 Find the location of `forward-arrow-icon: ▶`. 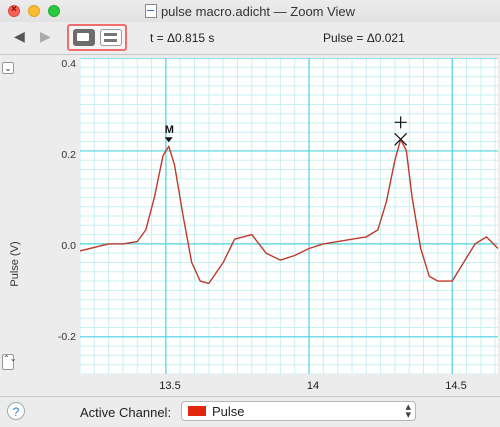

forward-arrow-icon: ▶ is located at coordinates (45, 36).